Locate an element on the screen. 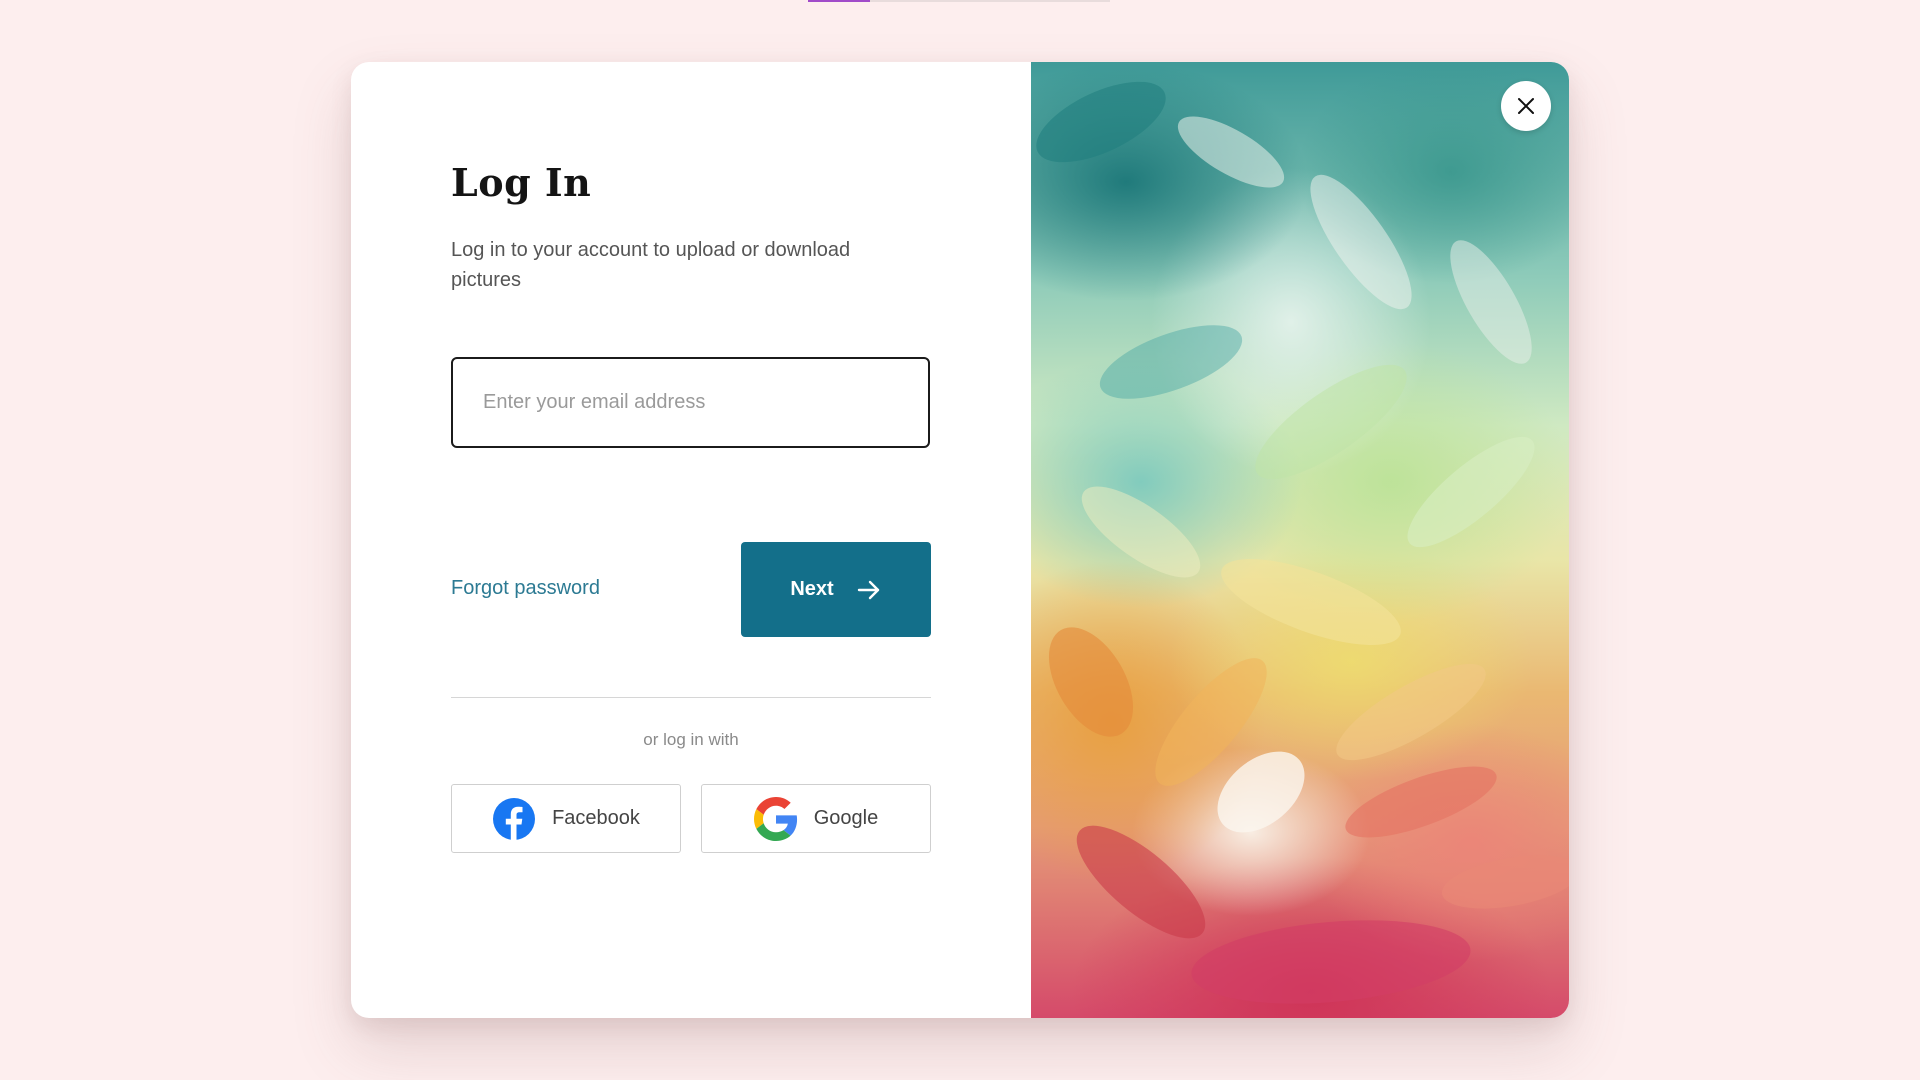 This screenshot has height=1080, width=1920. google-icon is located at coordinates (775, 818).